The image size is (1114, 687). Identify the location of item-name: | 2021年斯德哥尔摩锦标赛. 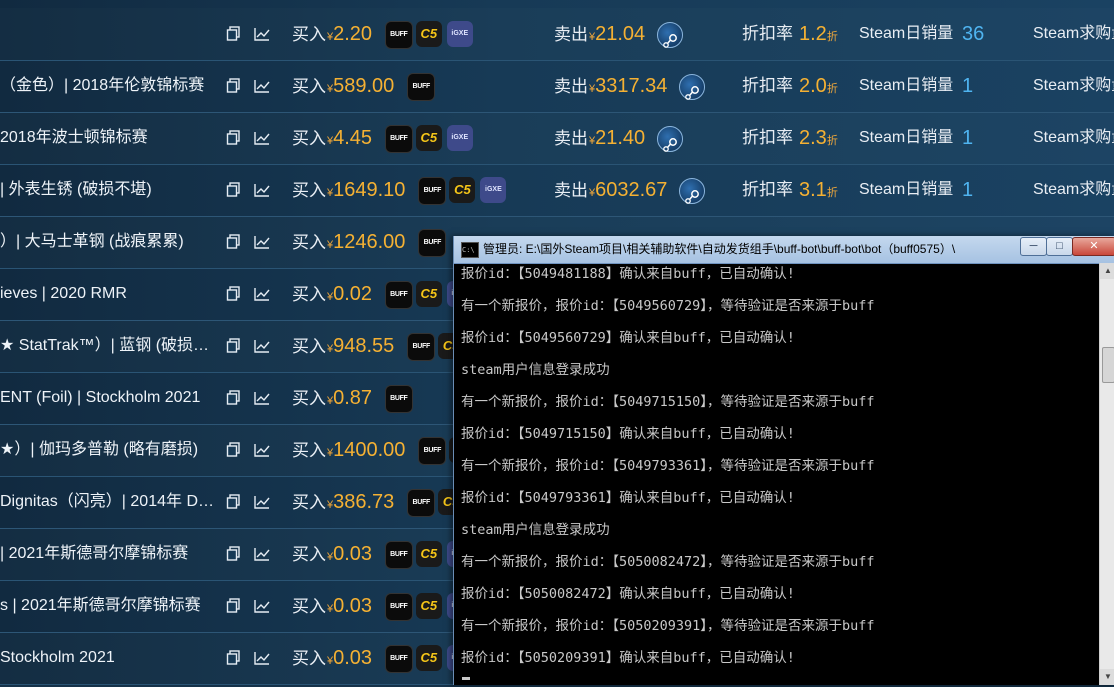
(107, 554).